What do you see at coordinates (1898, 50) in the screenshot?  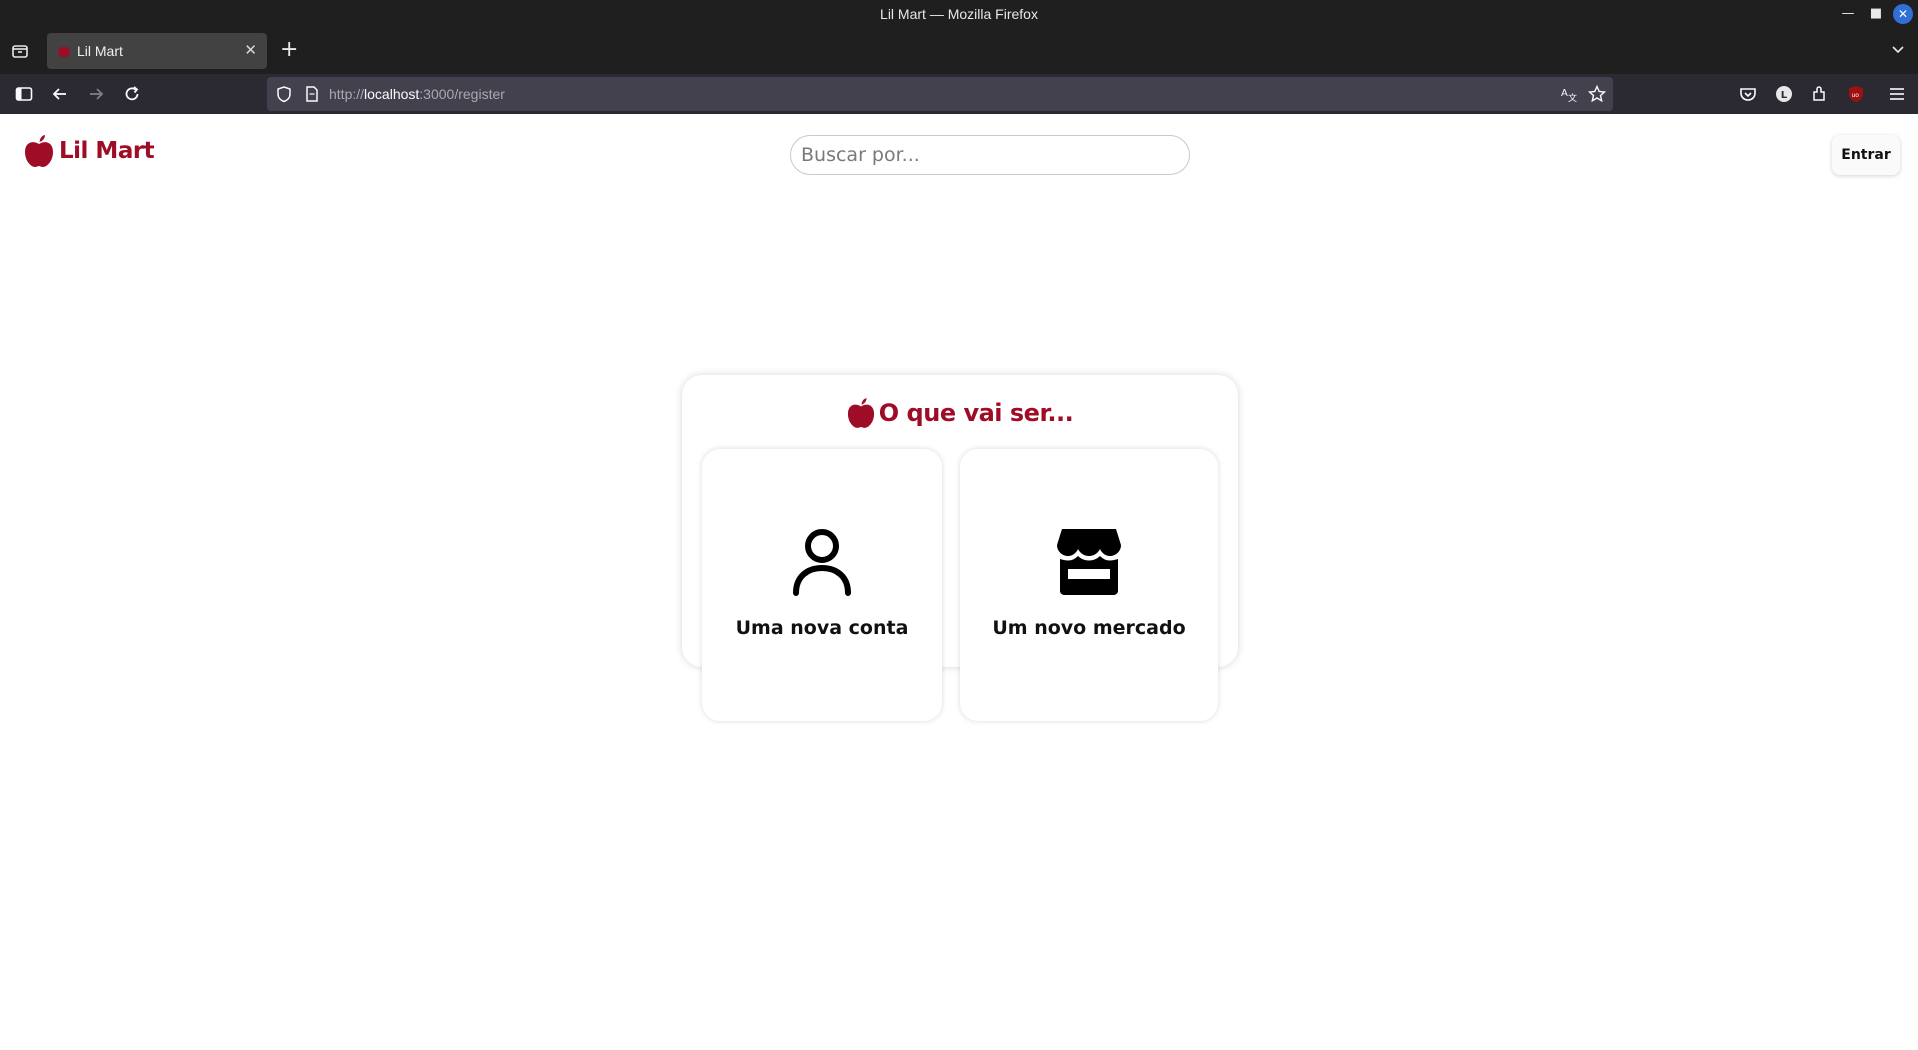 I see `chevron-down-icon` at bounding box center [1898, 50].